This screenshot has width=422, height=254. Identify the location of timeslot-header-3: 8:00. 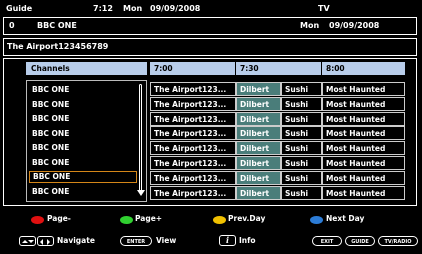
(363, 68).